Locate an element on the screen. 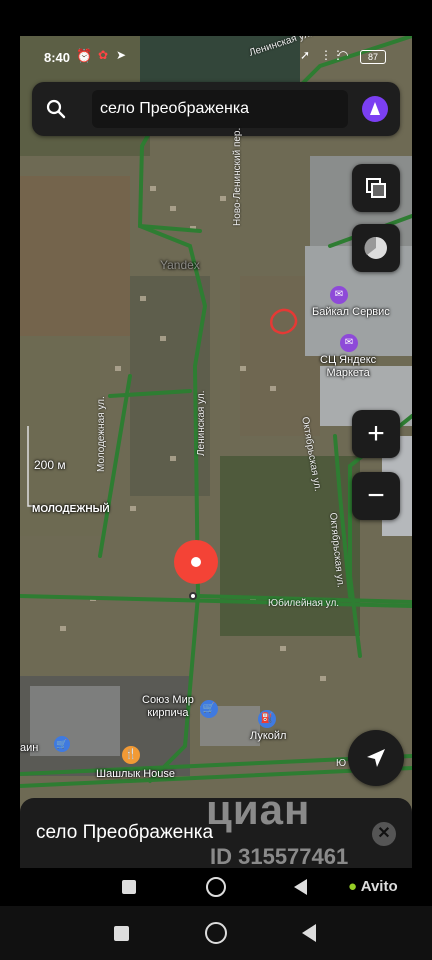 Image resolution: width=432 pixels, height=960 pixels. poi-label: Шашлык House is located at coordinates (135, 774).